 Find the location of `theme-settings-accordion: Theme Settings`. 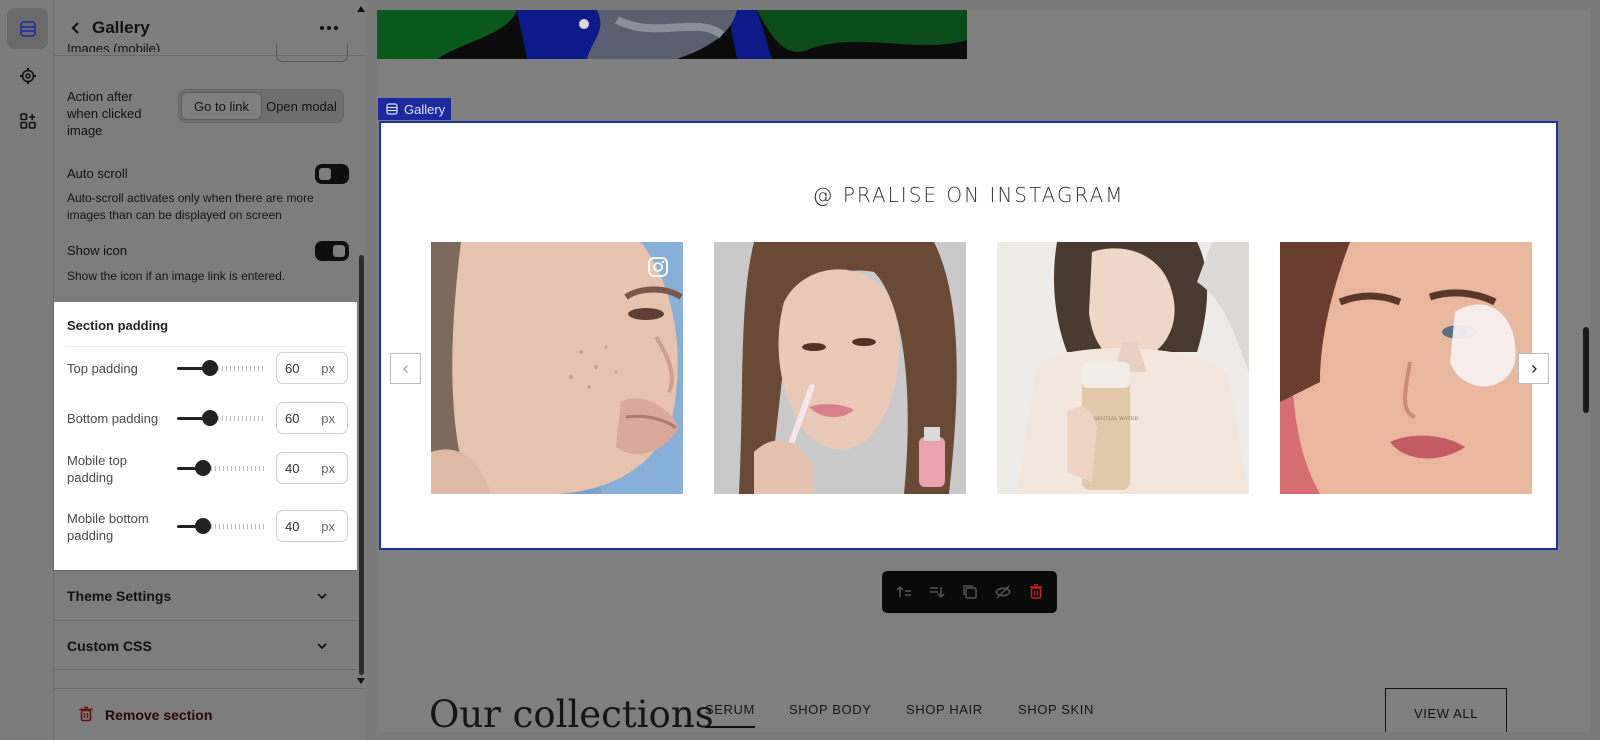

theme-settings-accordion: Theme Settings is located at coordinates (205, 595).